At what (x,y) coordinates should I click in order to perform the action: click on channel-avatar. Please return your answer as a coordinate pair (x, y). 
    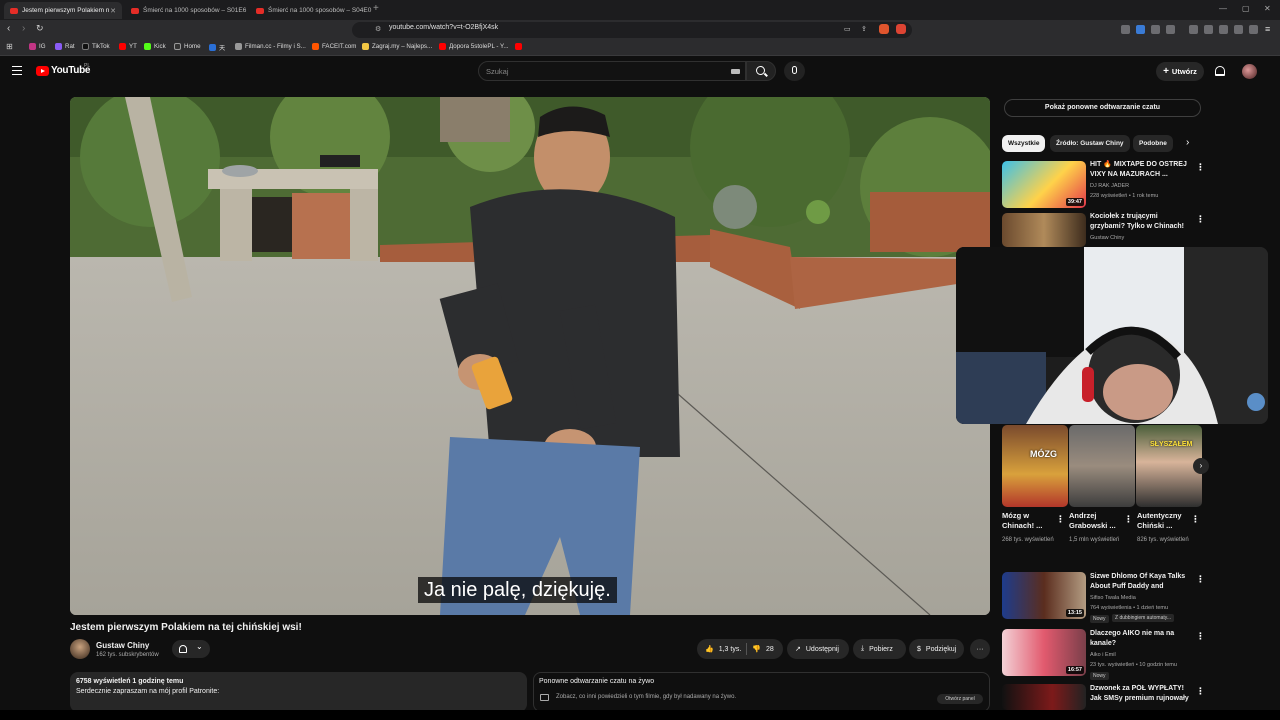
    Looking at the image, I should click on (80, 649).